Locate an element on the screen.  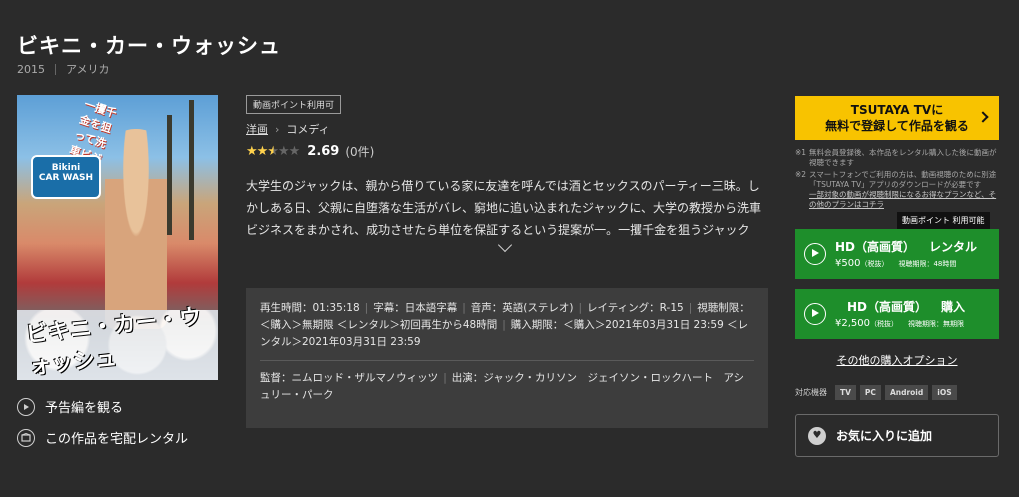
subtitles: 字幕：日本語字幕 is located at coordinates (415, 308).